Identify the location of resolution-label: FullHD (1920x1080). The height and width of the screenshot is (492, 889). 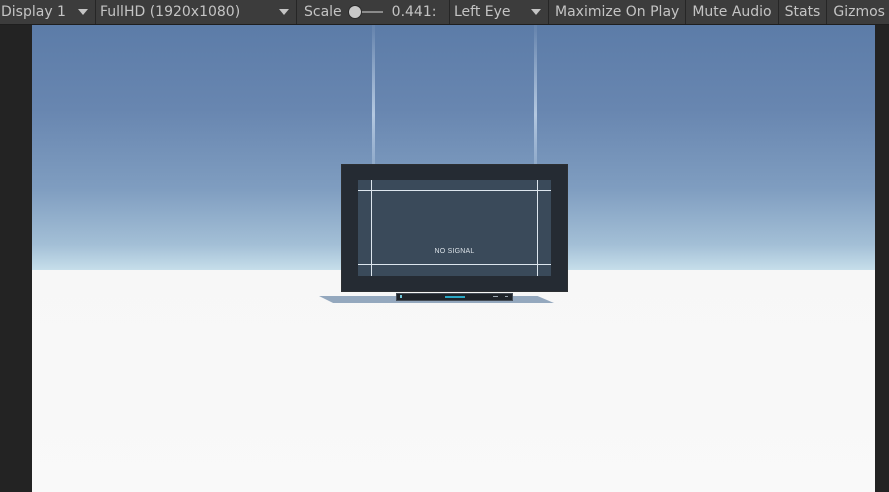
(170, 12).